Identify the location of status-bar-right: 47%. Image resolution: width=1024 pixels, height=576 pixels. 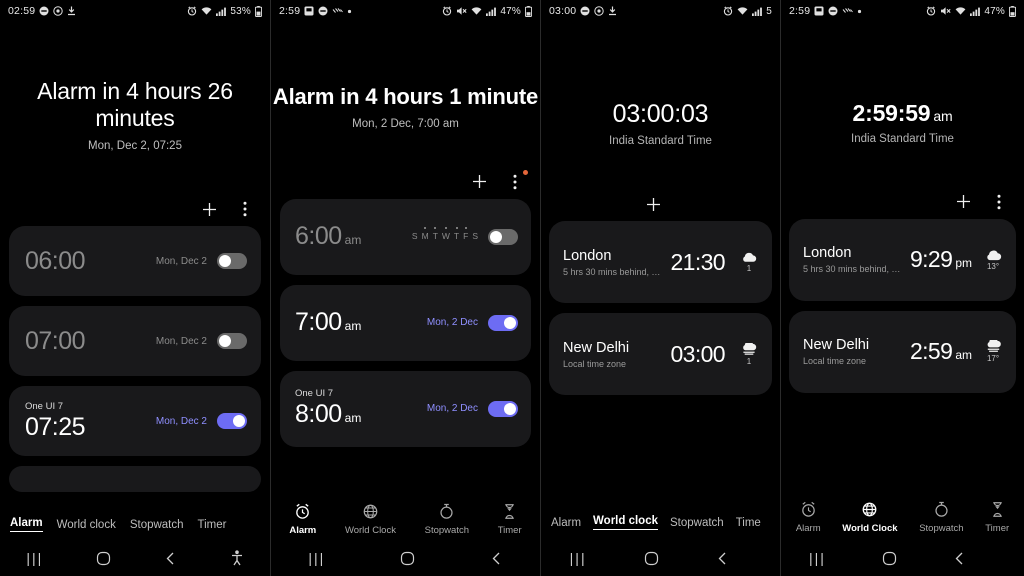
(971, 11).